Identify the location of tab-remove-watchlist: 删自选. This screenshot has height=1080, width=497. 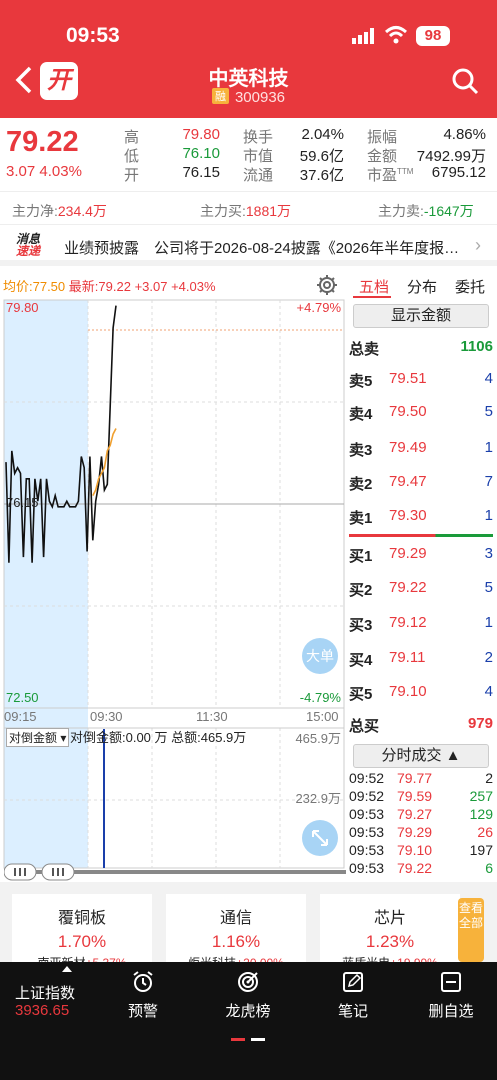
(451, 995).